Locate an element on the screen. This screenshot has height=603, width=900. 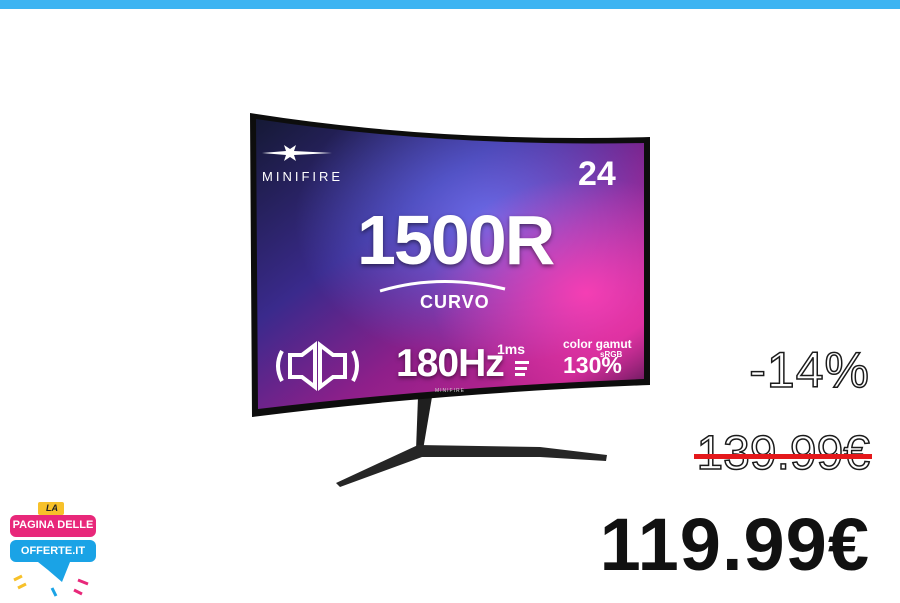
site-logo: LA PAGINA DELLE OFFERTE.IT is located at coordinates (54, 549).